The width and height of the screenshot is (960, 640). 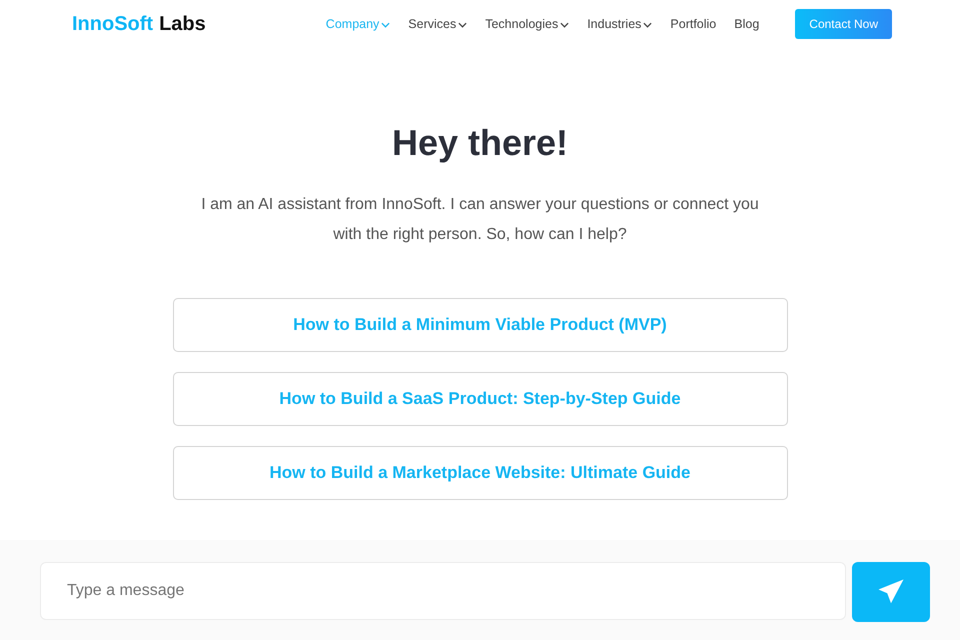 What do you see at coordinates (693, 24) in the screenshot?
I see `nav-link: Portfolio` at bounding box center [693, 24].